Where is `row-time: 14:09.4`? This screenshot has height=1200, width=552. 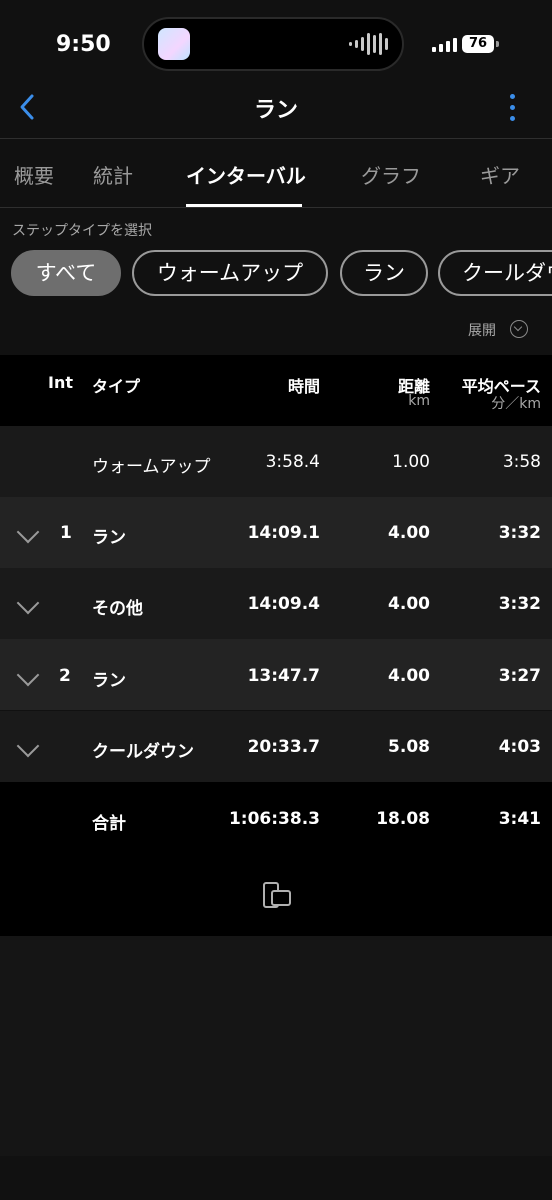 row-time: 14:09.4 is located at coordinates (283, 604).